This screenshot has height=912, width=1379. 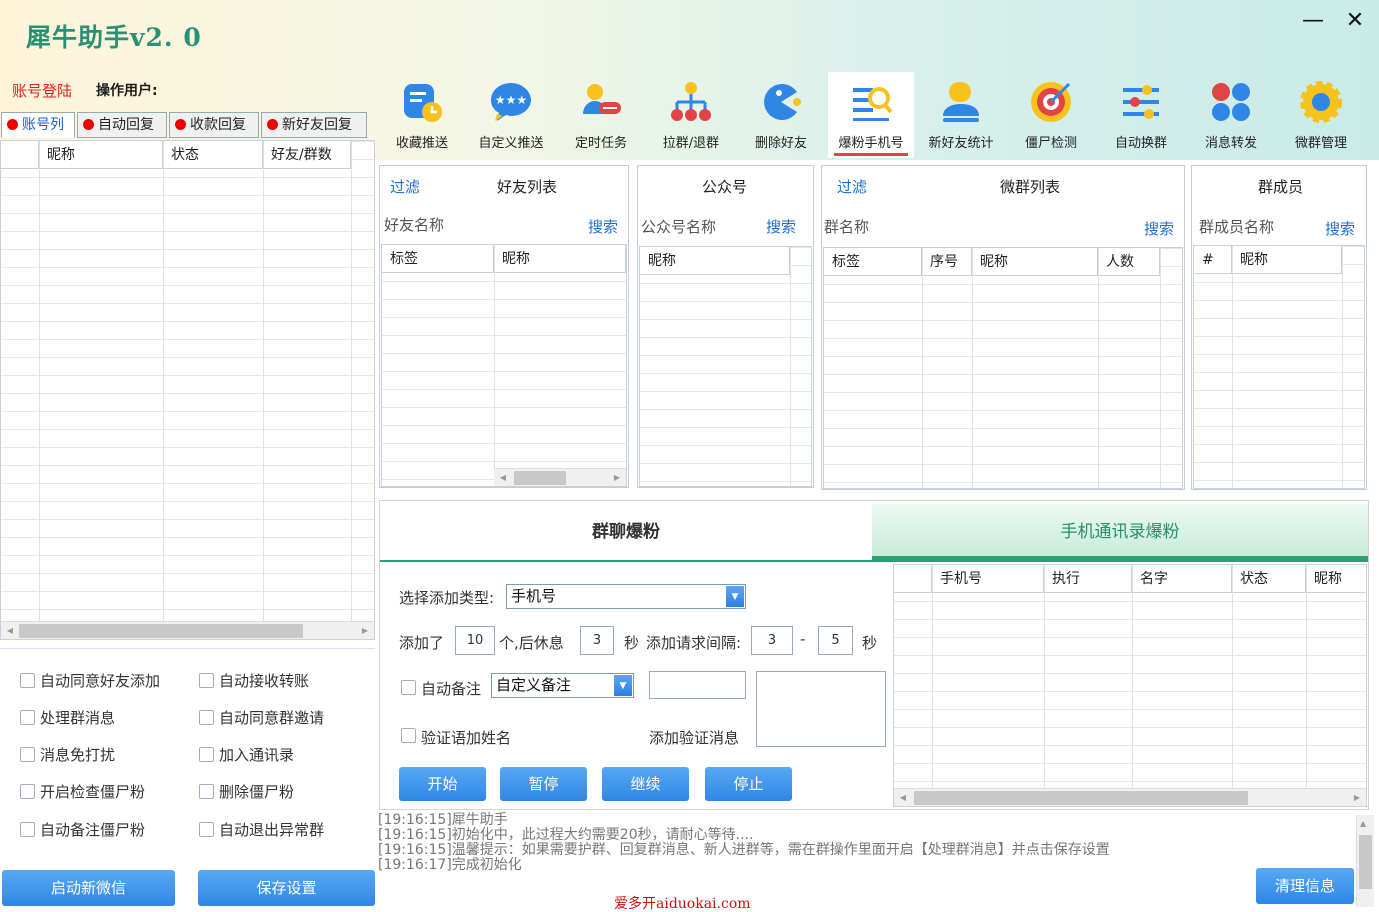 What do you see at coordinates (626, 532) in the screenshot?
I see `tab-group-chat-burst: 群聊爆粉` at bounding box center [626, 532].